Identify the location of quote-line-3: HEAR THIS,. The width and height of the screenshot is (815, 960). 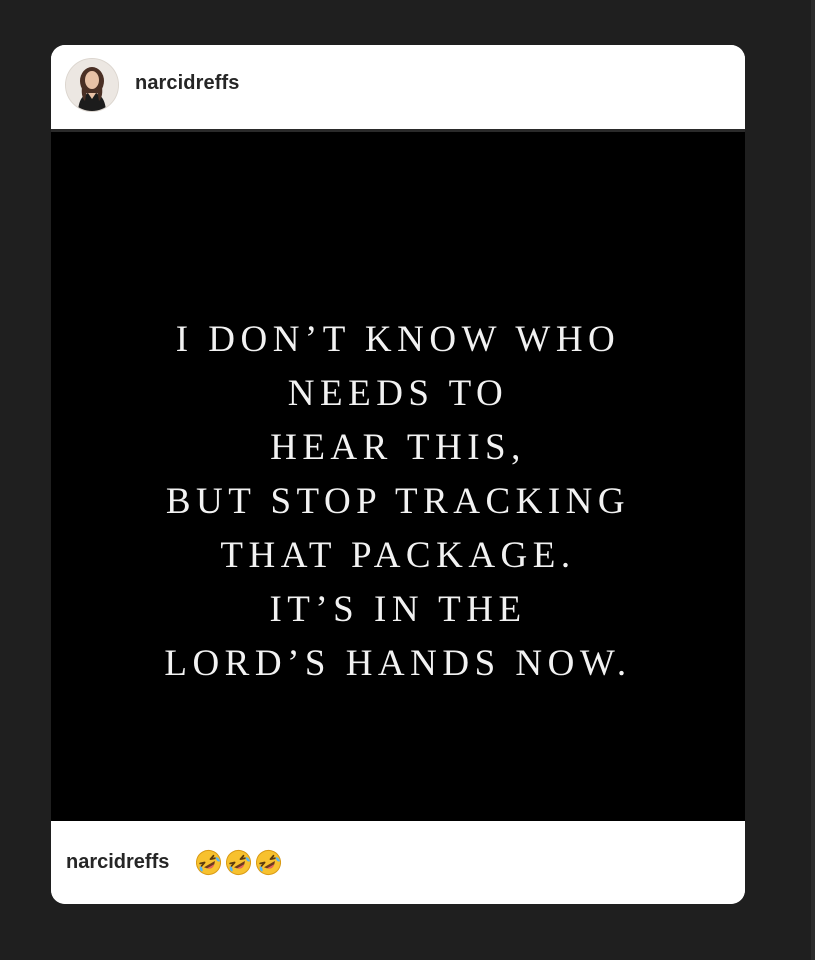
(398, 447).